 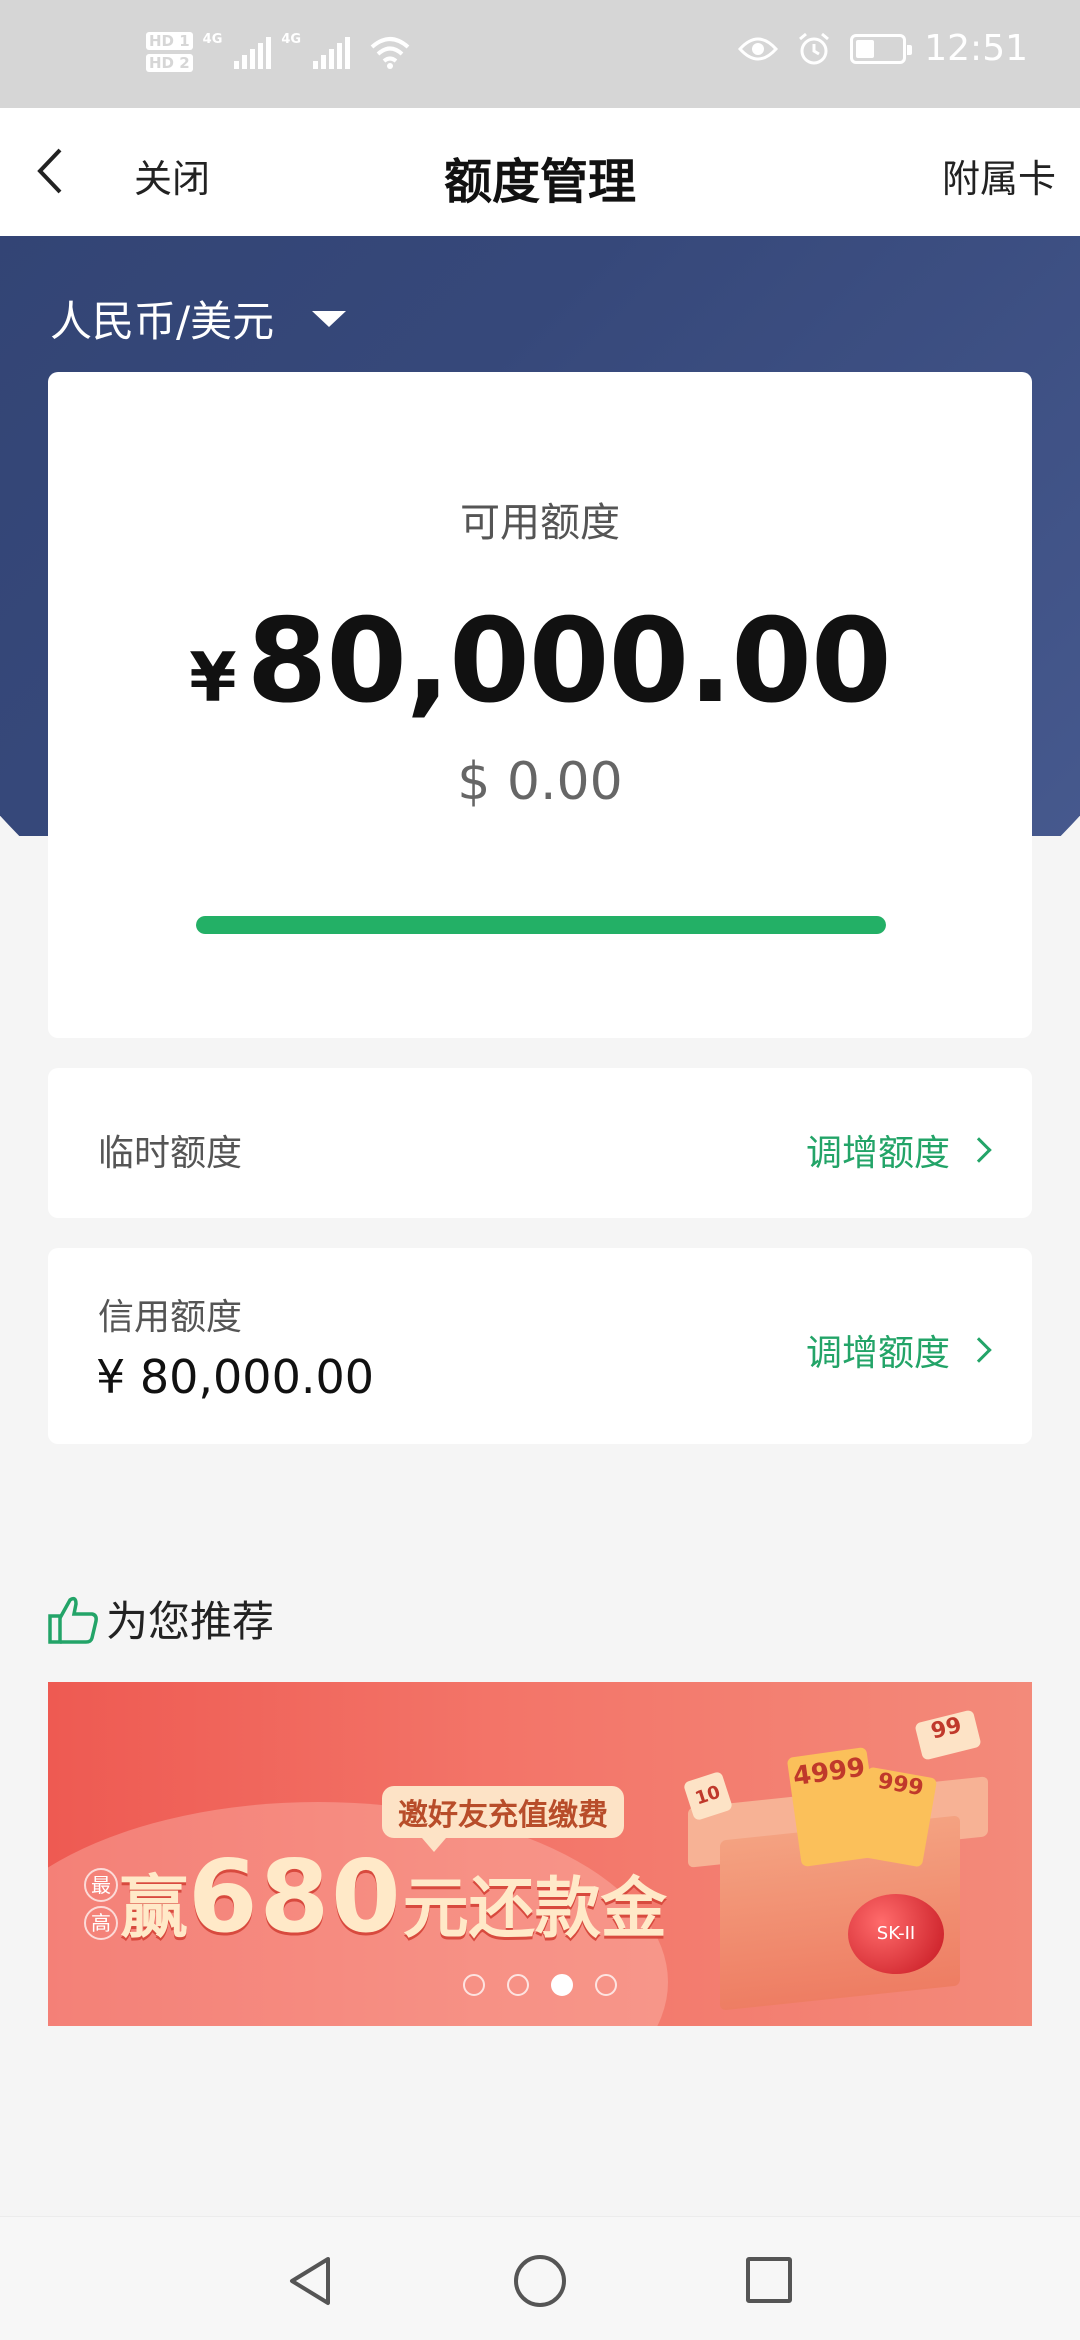 I want to click on temporary-limit-label: 临时额度, so click(x=170, y=1153).